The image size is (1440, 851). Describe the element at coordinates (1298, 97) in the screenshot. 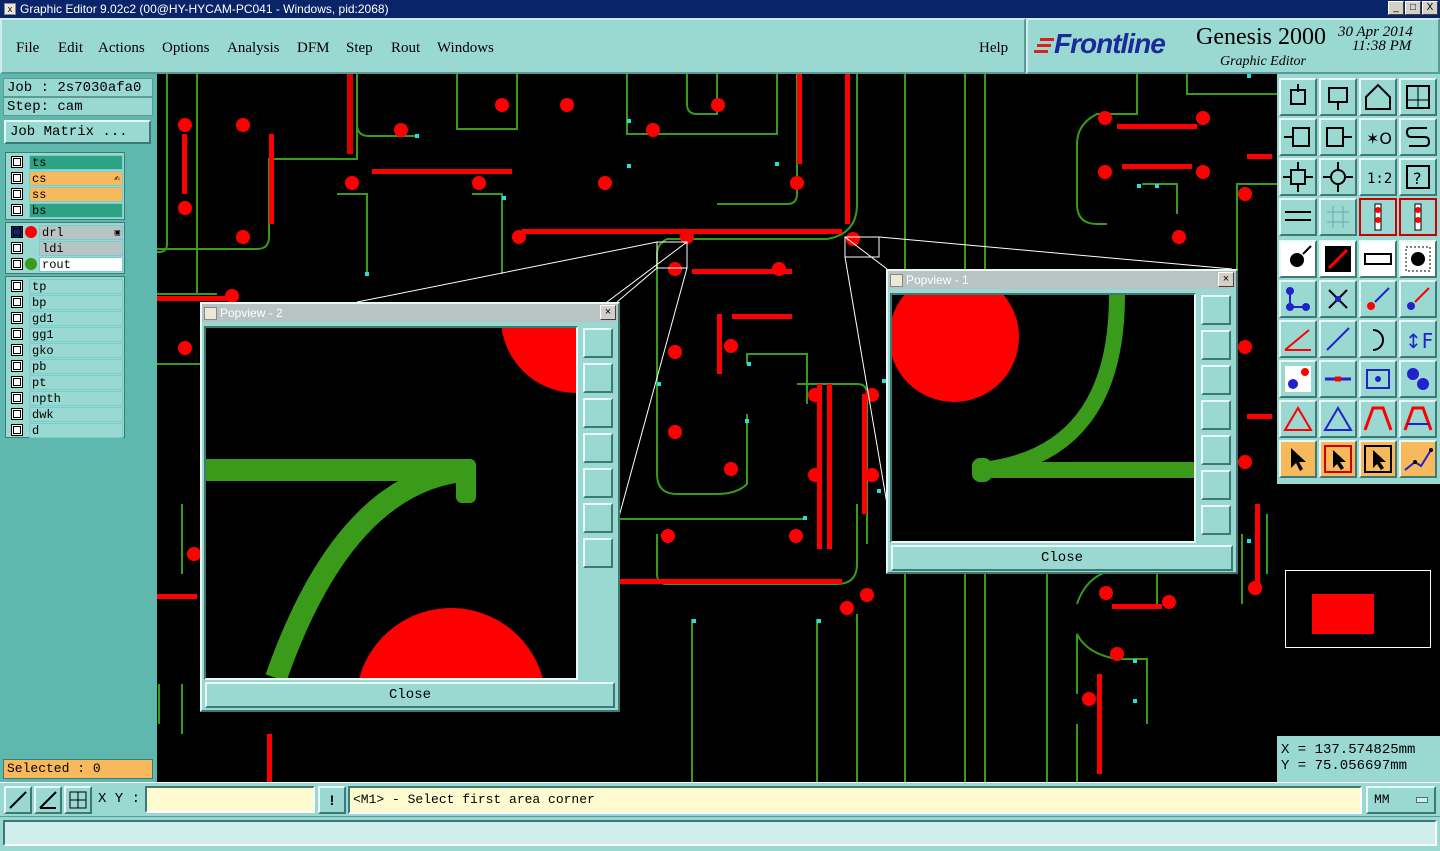

I see `home-top-icon` at that location.